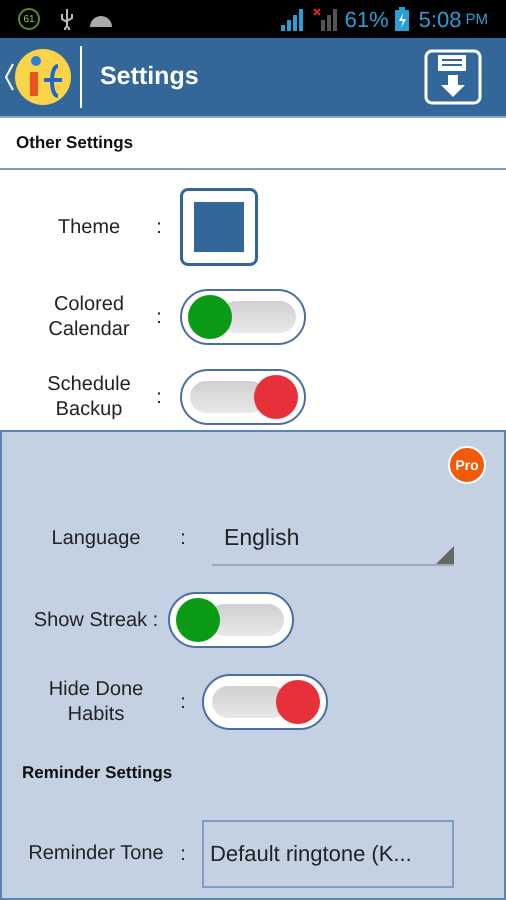 The width and height of the screenshot is (506, 900). What do you see at coordinates (401, 19) in the screenshot?
I see `battery-charging-icon` at bounding box center [401, 19].